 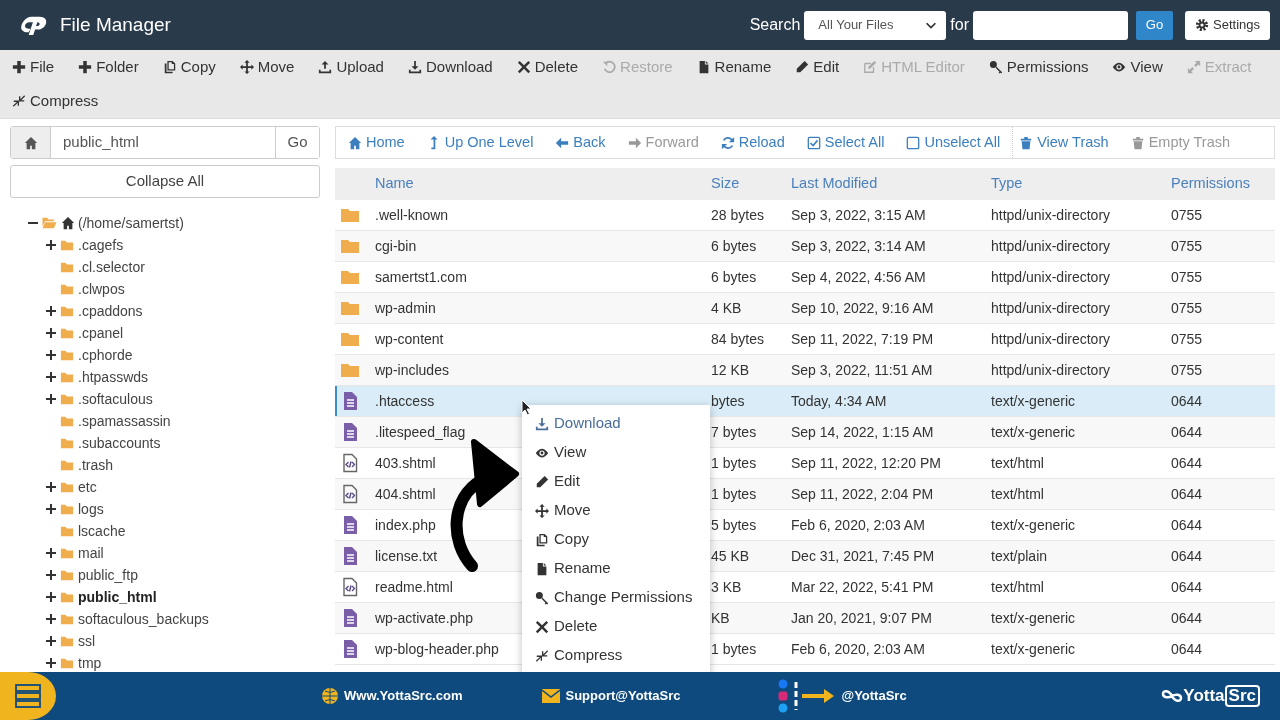 What do you see at coordinates (1050, 25) in the screenshot?
I see `search-field` at bounding box center [1050, 25].